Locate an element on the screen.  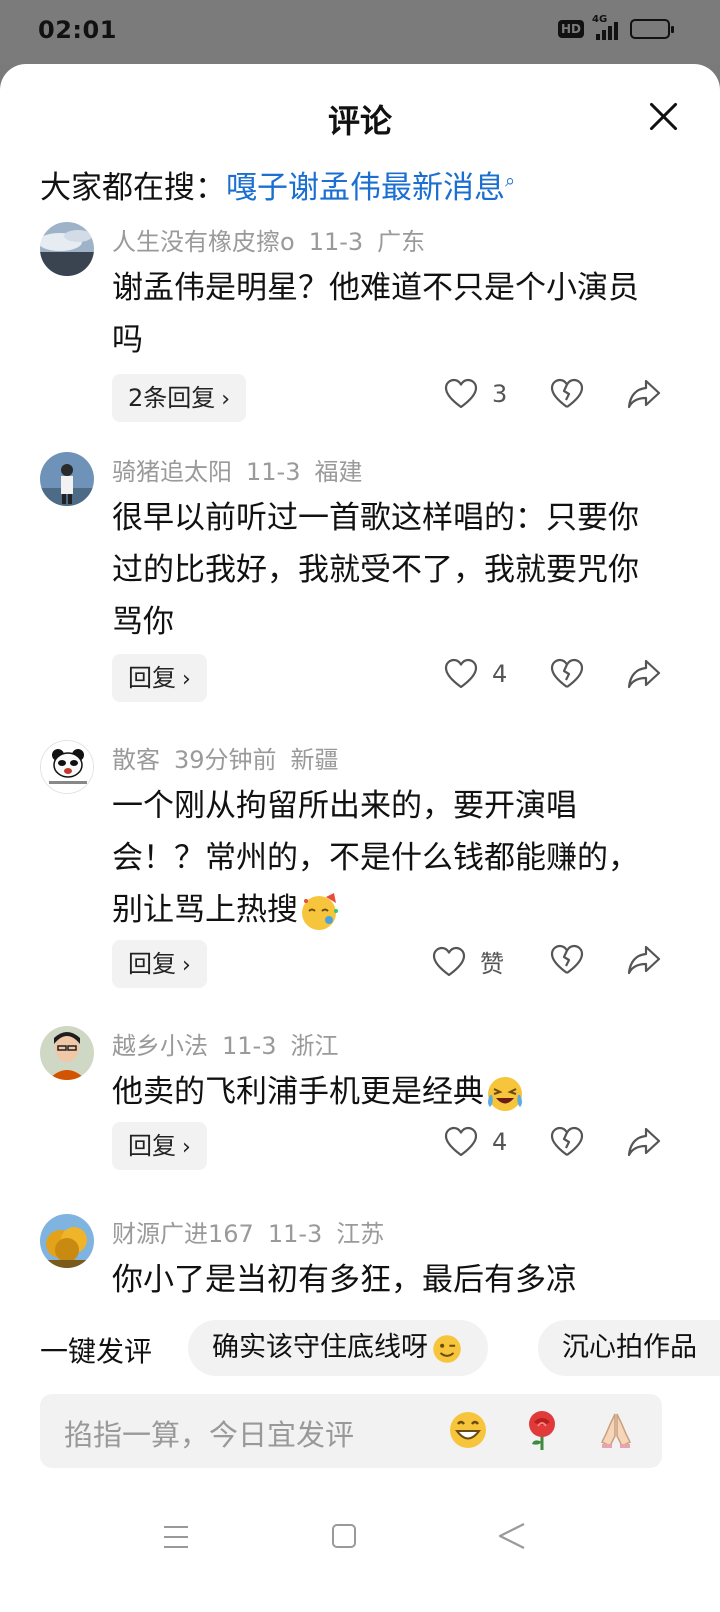
rose-emoji is located at coordinates (542, 1430).